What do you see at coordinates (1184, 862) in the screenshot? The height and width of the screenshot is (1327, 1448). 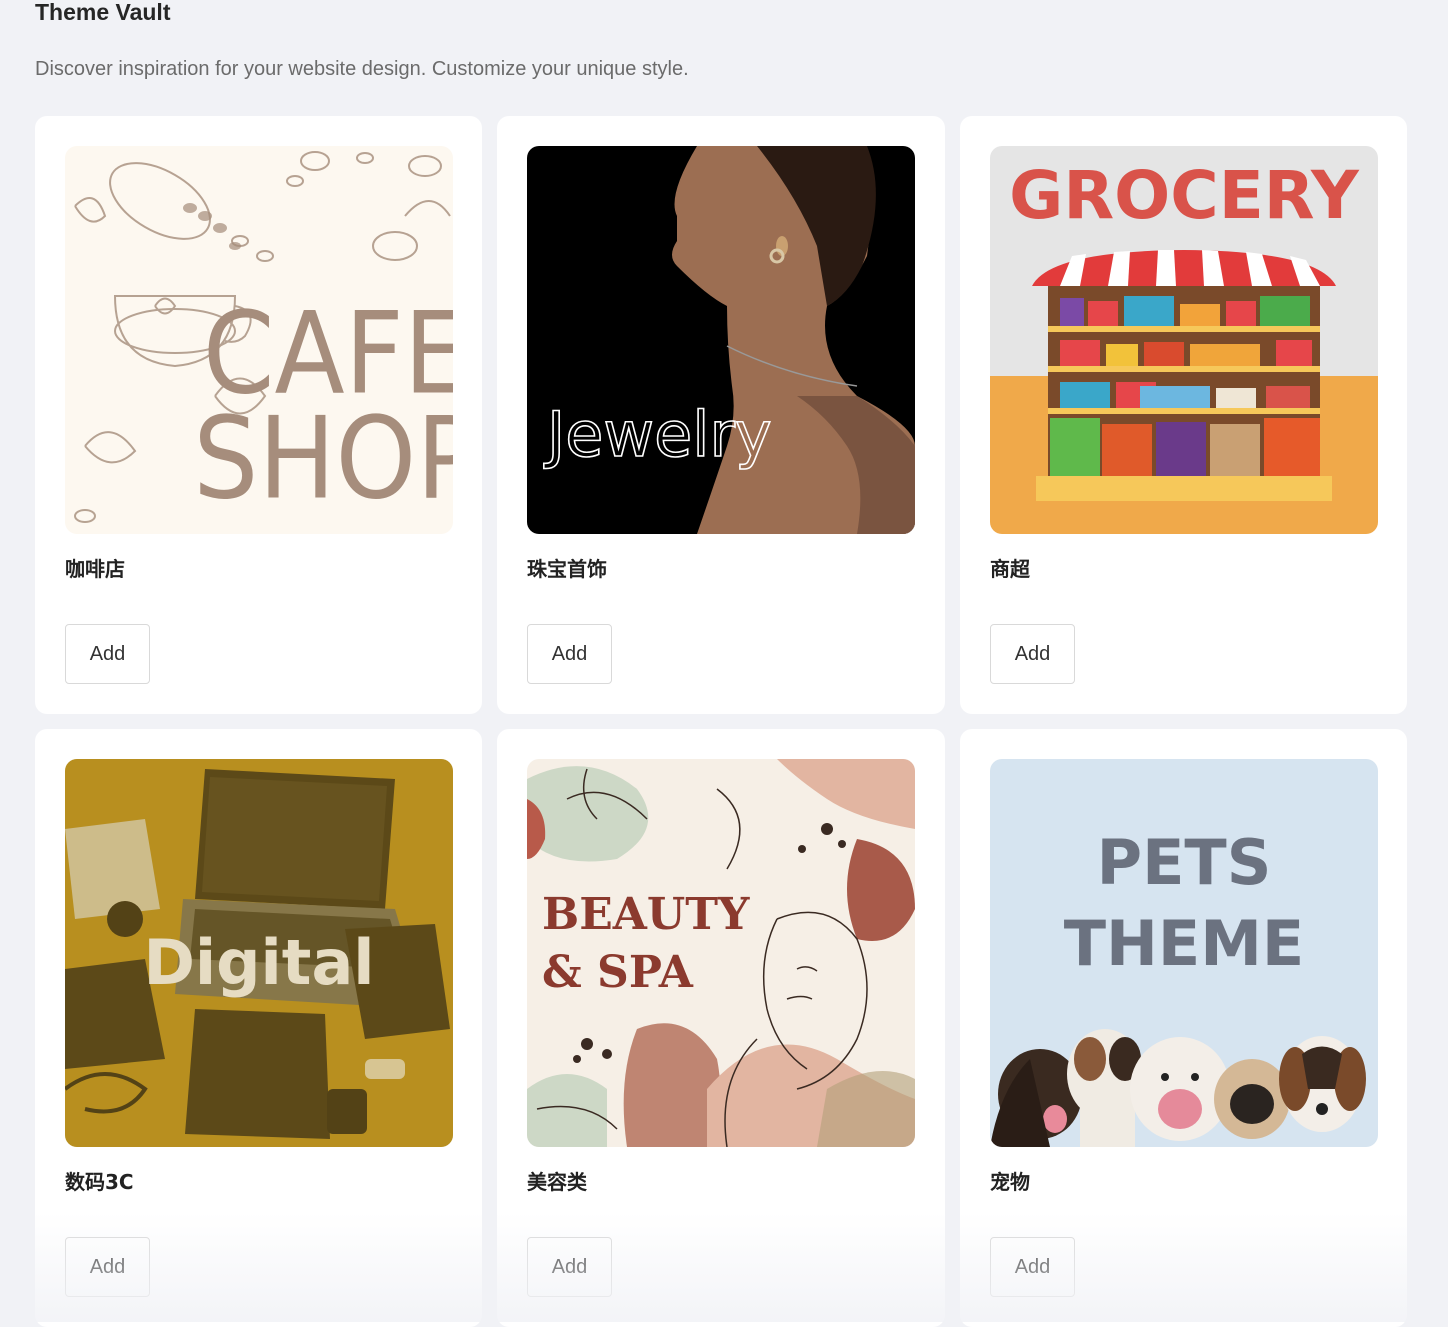 I see `pets-title-line1: PETS` at bounding box center [1184, 862].